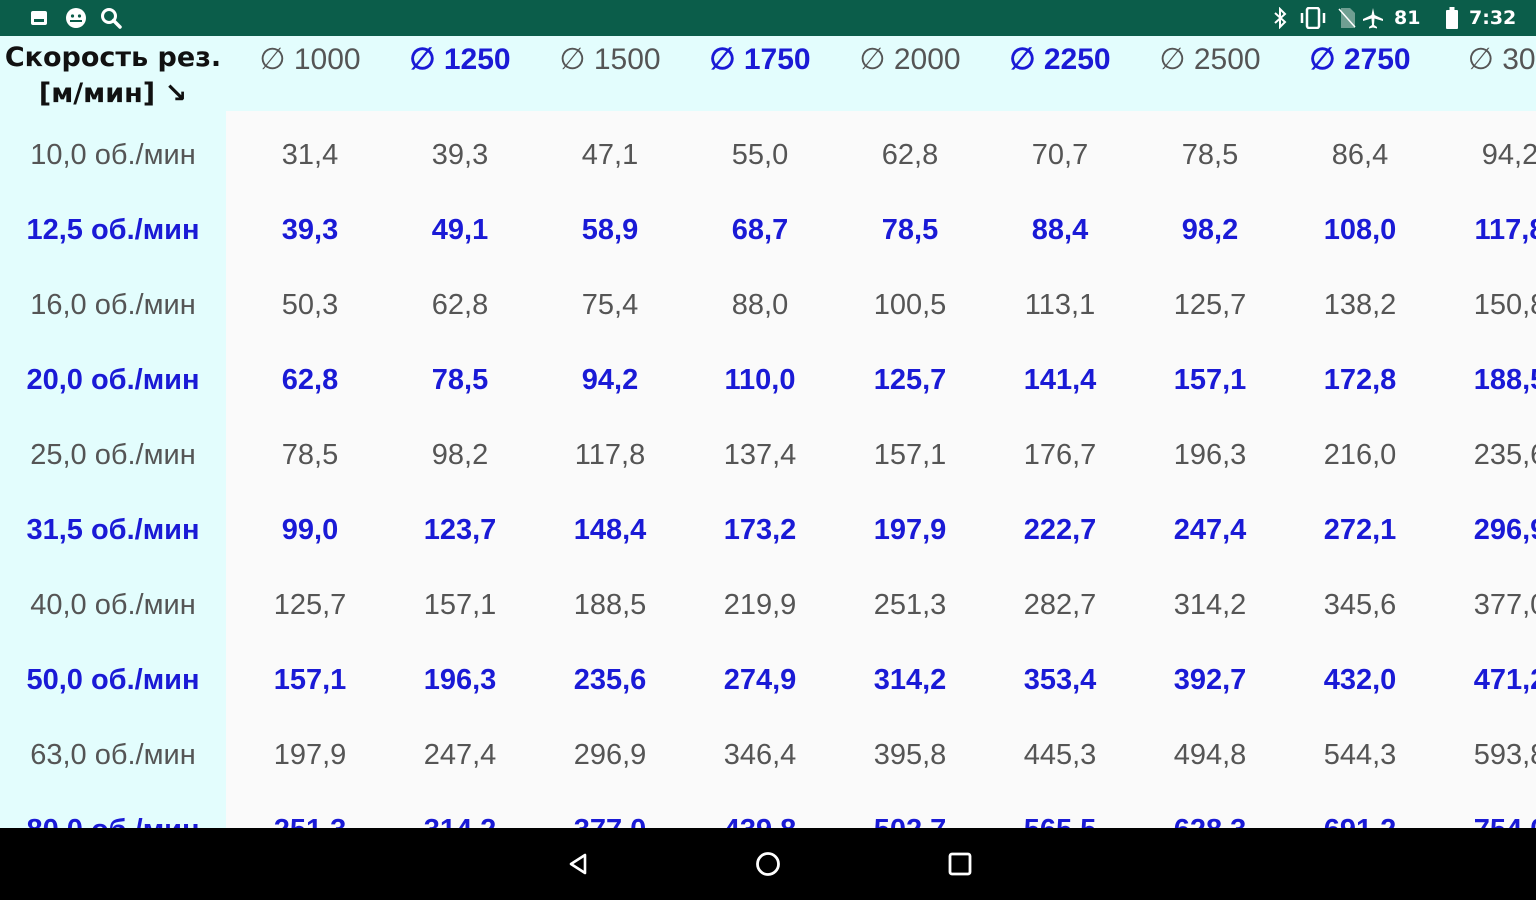  Describe the element at coordinates (111, 18) in the screenshot. I see `search-icon` at that location.